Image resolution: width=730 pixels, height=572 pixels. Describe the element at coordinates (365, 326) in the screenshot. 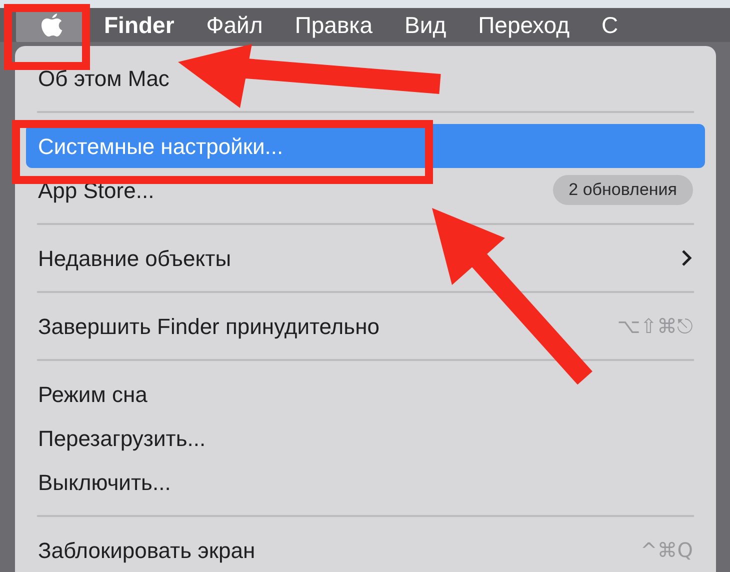

I see `menu-item: Завершить Finder принудительно ⌥⇧⌘⎋` at that location.